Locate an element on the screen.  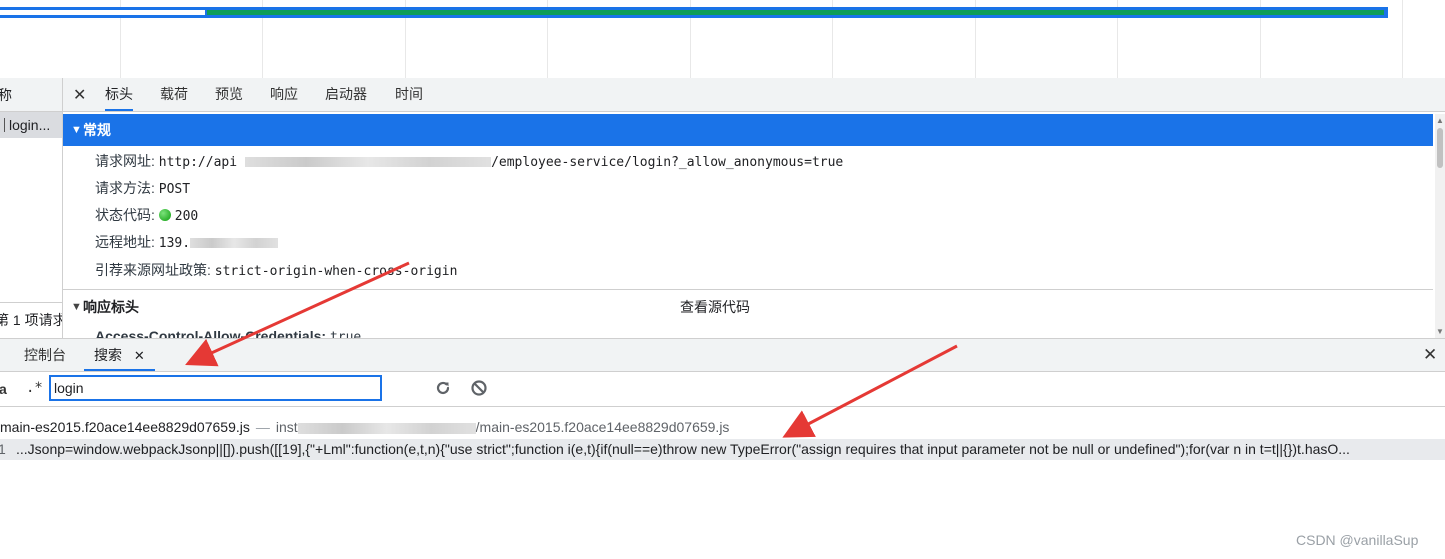
scroll-down-icon: ▼ is located at coordinates (1440, 331).